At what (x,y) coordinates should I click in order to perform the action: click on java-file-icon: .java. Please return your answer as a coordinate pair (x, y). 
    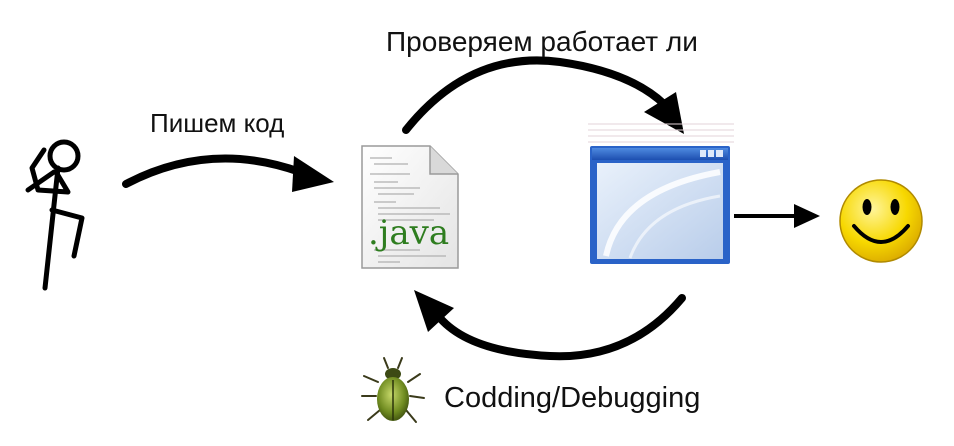
    Looking at the image, I should click on (410, 207).